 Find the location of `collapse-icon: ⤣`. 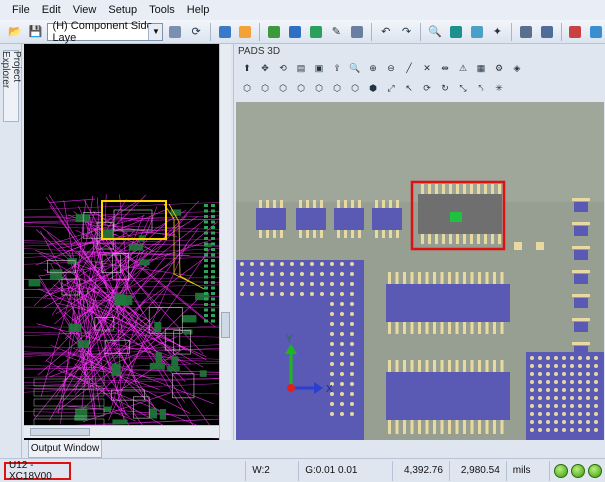

collapse-icon: ⤣ is located at coordinates (481, 88).